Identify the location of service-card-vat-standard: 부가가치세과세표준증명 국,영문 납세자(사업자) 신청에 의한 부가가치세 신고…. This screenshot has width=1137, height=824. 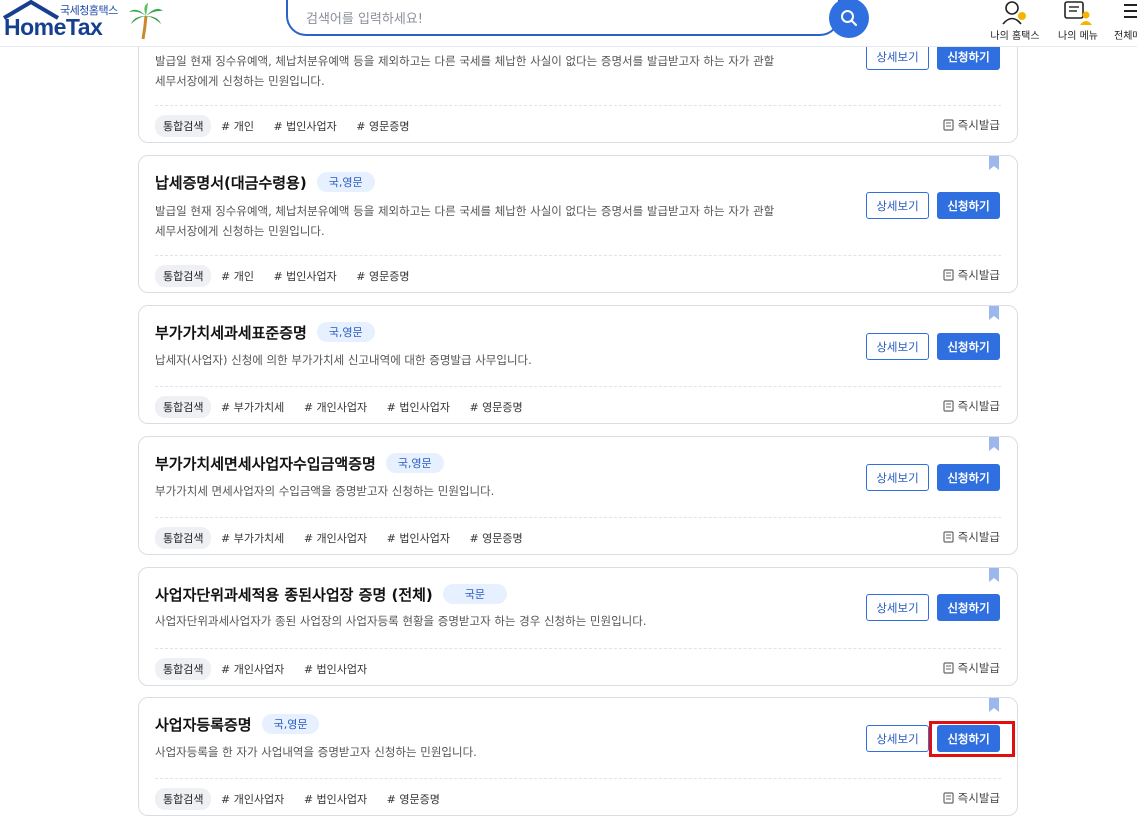
(578, 364).